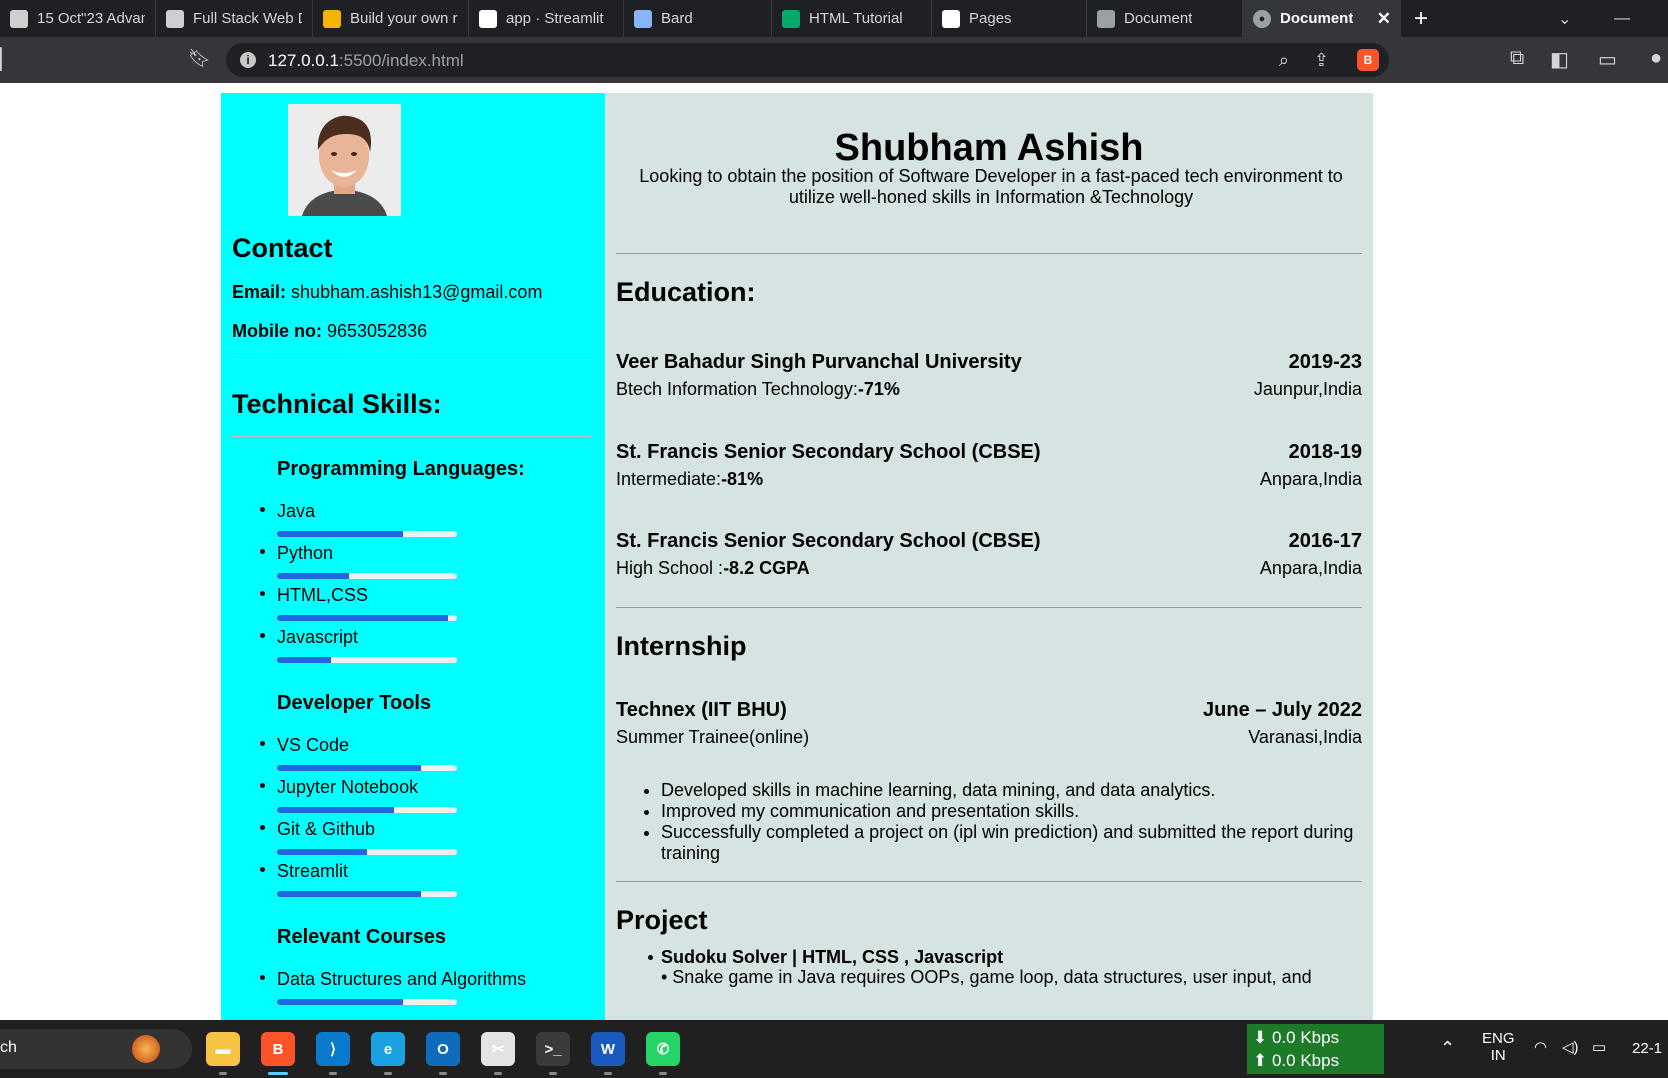 The height and width of the screenshot is (1078, 1668). Describe the element at coordinates (1284, 60) in the screenshot. I see `zoom-icon: ⌕` at that location.